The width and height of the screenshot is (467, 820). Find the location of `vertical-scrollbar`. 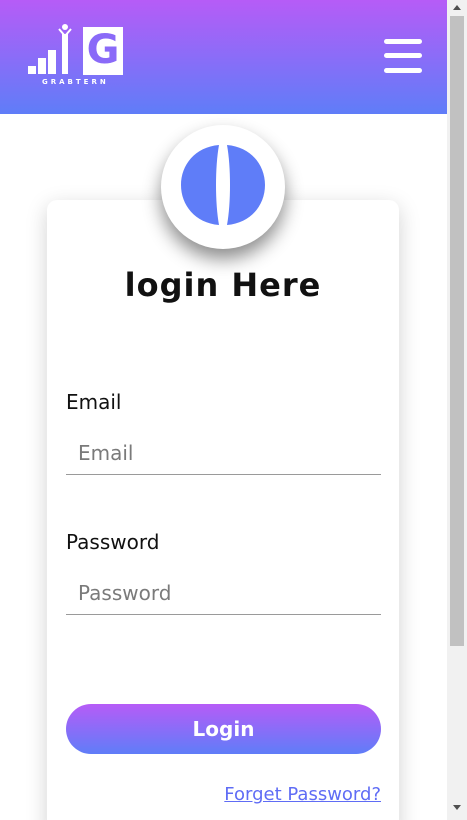

vertical-scrollbar is located at coordinates (457, 410).